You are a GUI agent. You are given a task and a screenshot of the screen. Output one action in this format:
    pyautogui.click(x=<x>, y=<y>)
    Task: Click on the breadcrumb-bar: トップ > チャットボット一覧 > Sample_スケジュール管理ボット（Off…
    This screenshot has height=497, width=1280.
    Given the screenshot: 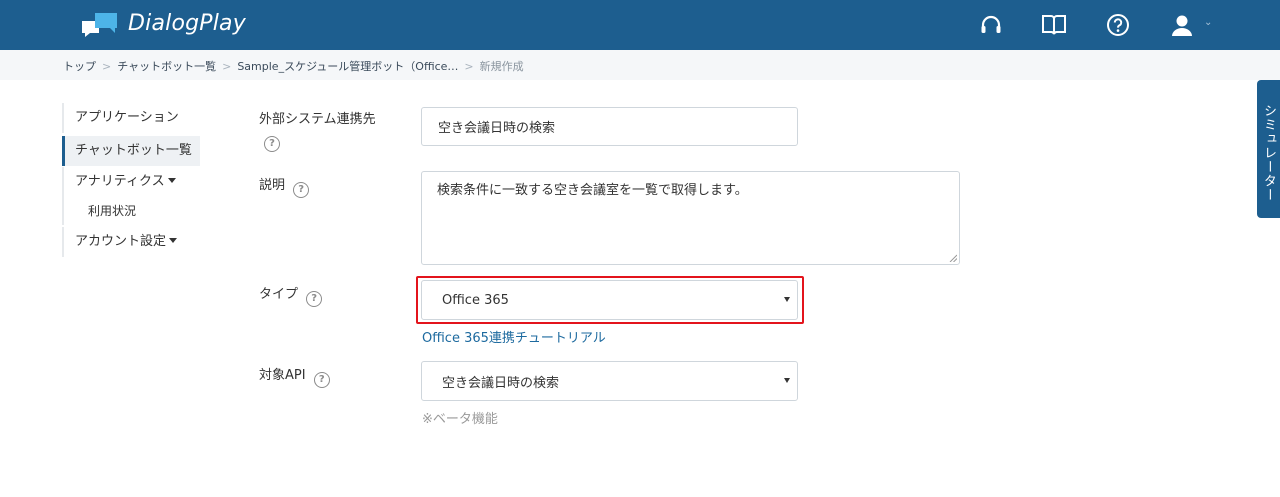 What is the action you would take?
    pyautogui.click(x=640, y=65)
    